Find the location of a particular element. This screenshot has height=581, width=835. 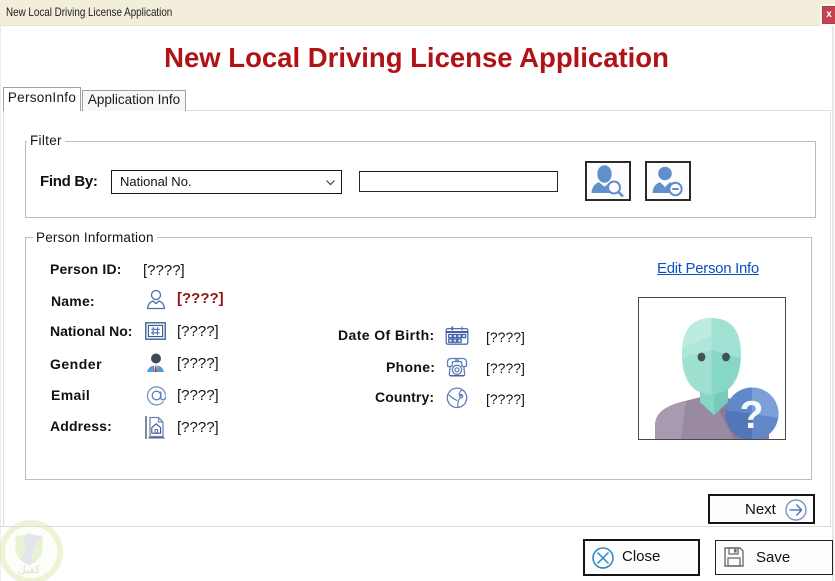

svg-text: كفيل is located at coordinates (29, 570).